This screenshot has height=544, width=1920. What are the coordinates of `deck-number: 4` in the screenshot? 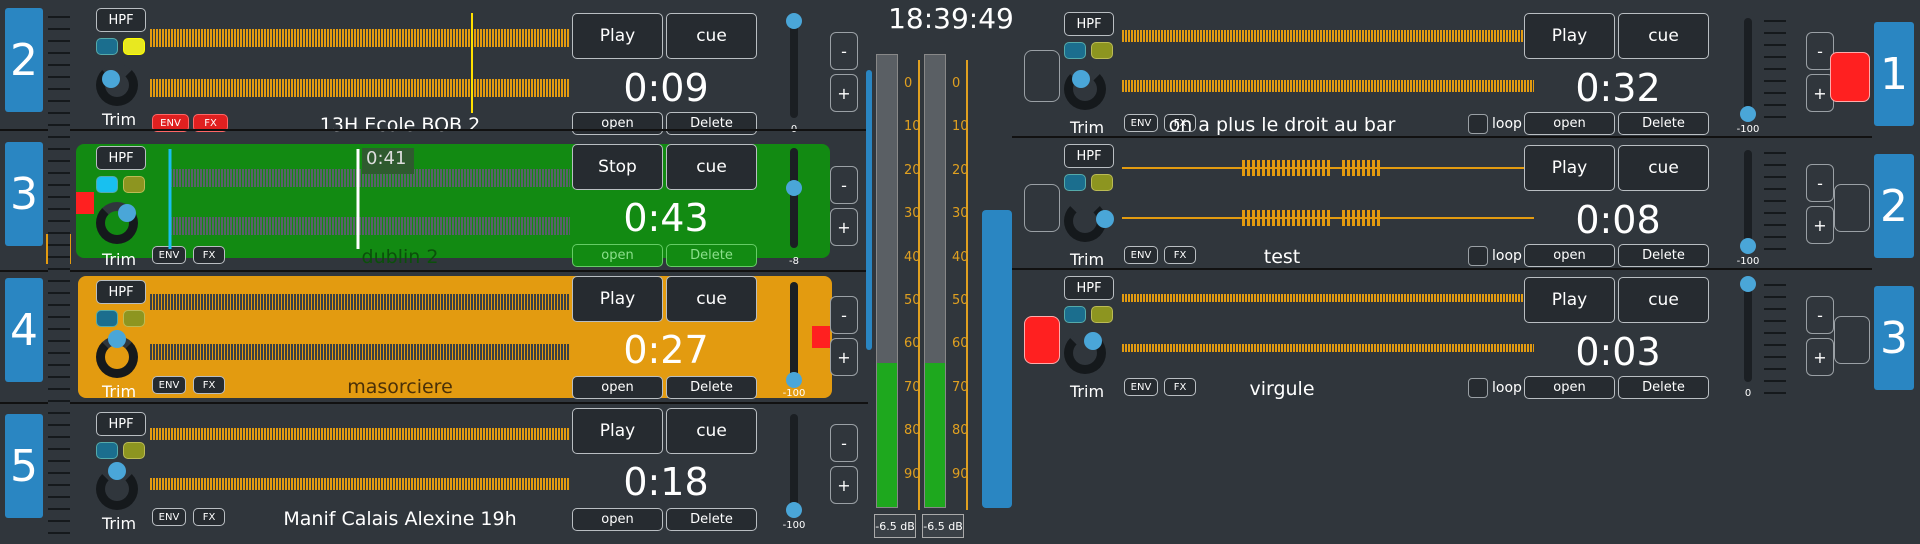 It's located at (24, 330).